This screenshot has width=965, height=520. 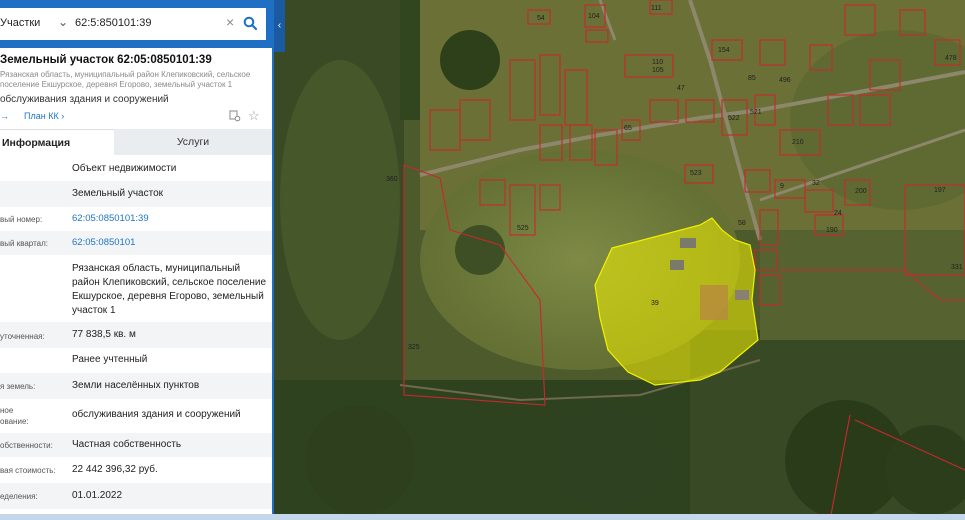 I want to click on info-label: вый номер:, so click(x=21, y=219).